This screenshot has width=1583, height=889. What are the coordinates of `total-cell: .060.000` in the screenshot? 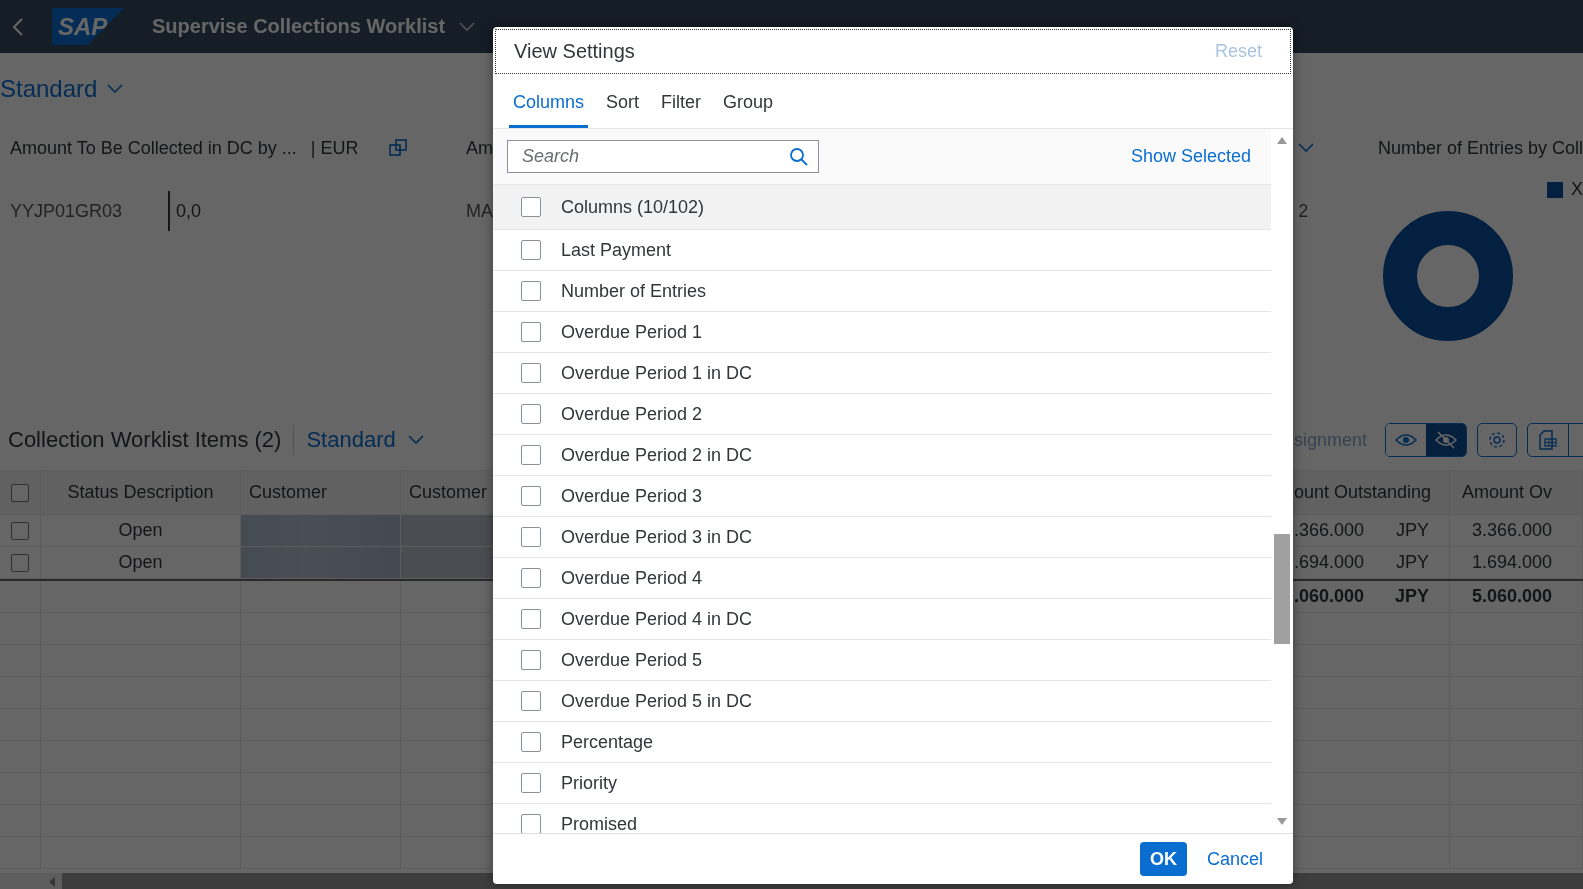 It's located at (1329, 596).